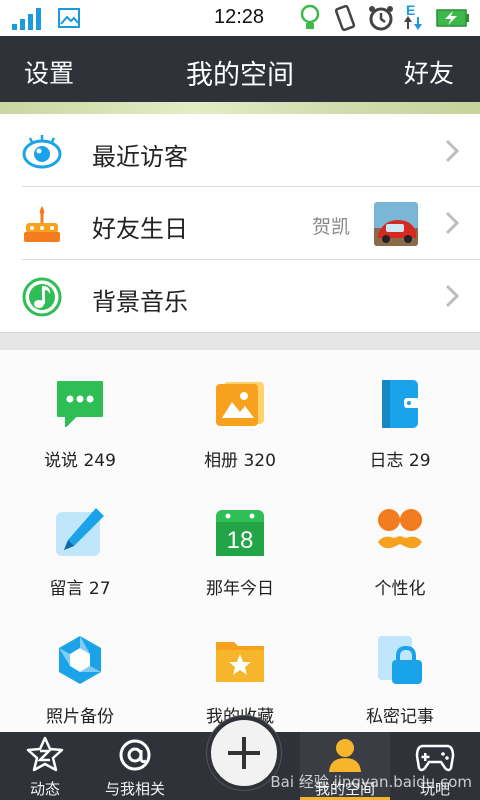 The width and height of the screenshot is (480, 800). I want to click on lightbulb-icon, so click(310, 16).